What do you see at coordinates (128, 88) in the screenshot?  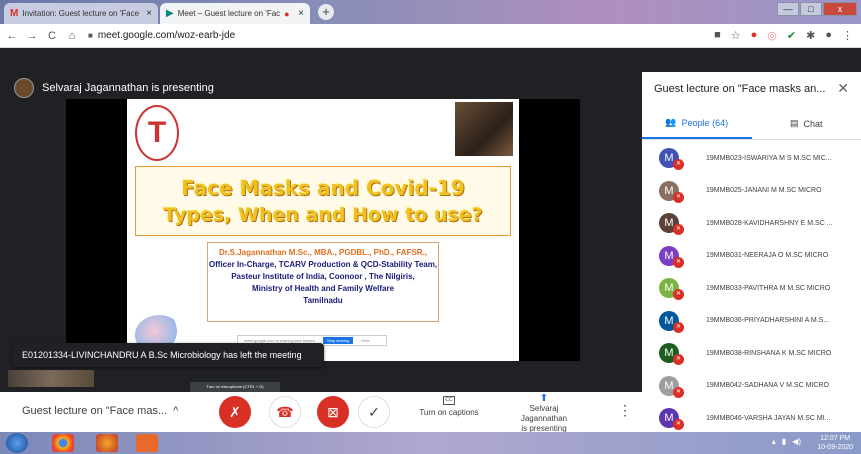 I see `presenter-label: Selvaraj Jagannathan is presenting` at bounding box center [128, 88].